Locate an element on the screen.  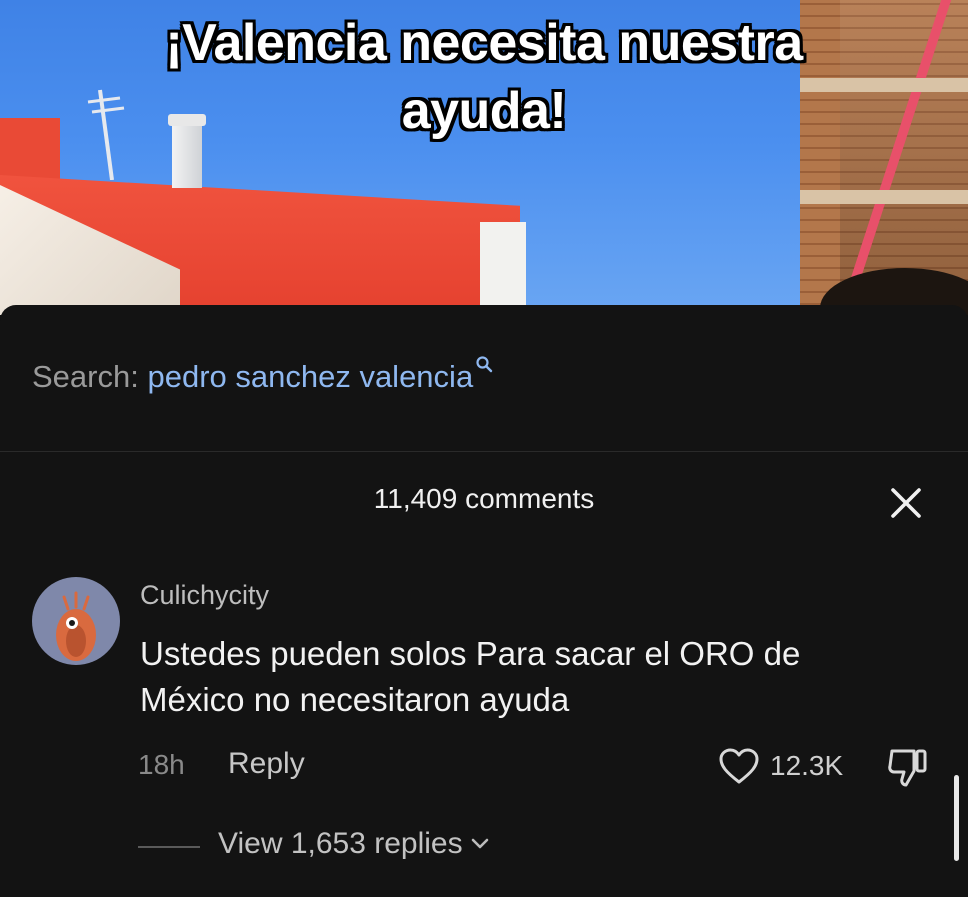
divider is located at coordinates (484, 451).